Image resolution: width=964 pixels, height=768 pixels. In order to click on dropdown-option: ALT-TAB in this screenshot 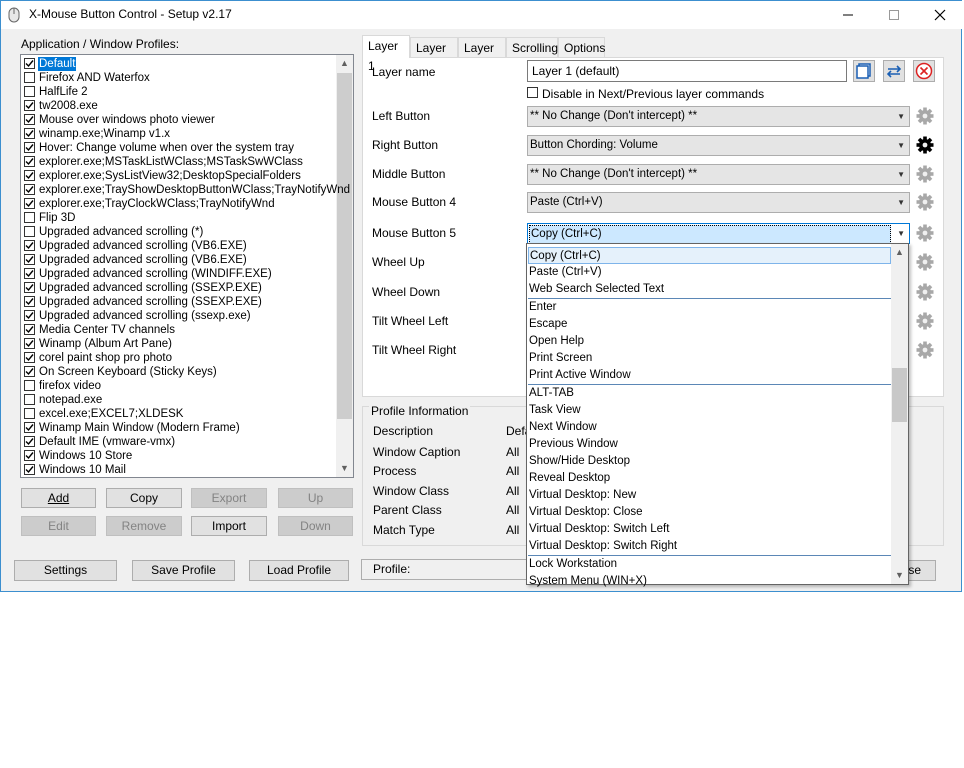, I will do `click(709, 393)`.